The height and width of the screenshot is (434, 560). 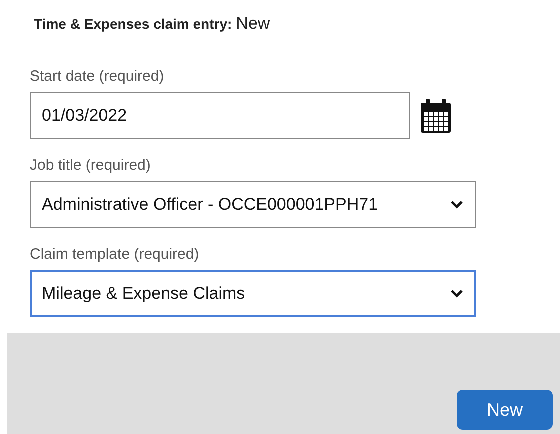 I want to click on dropdown: Administrative Officer - OCCE000001PPH71, so click(x=253, y=204).